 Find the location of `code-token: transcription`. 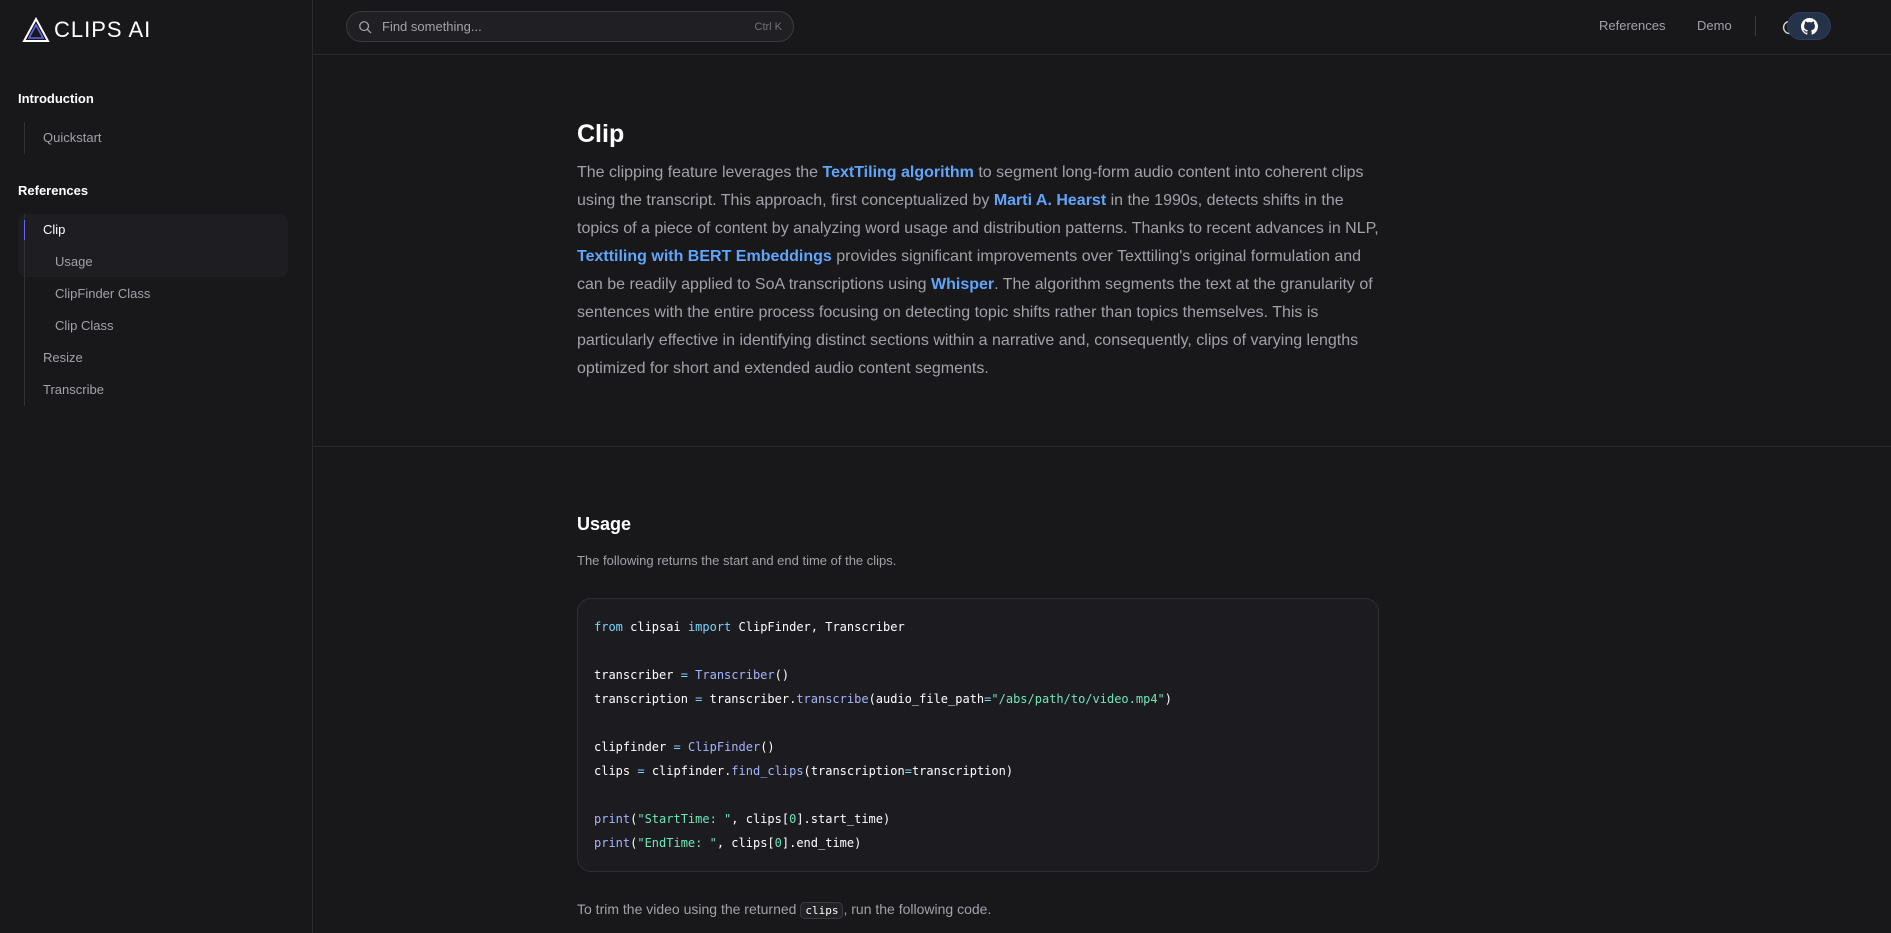

code-token: transcription is located at coordinates (645, 699).